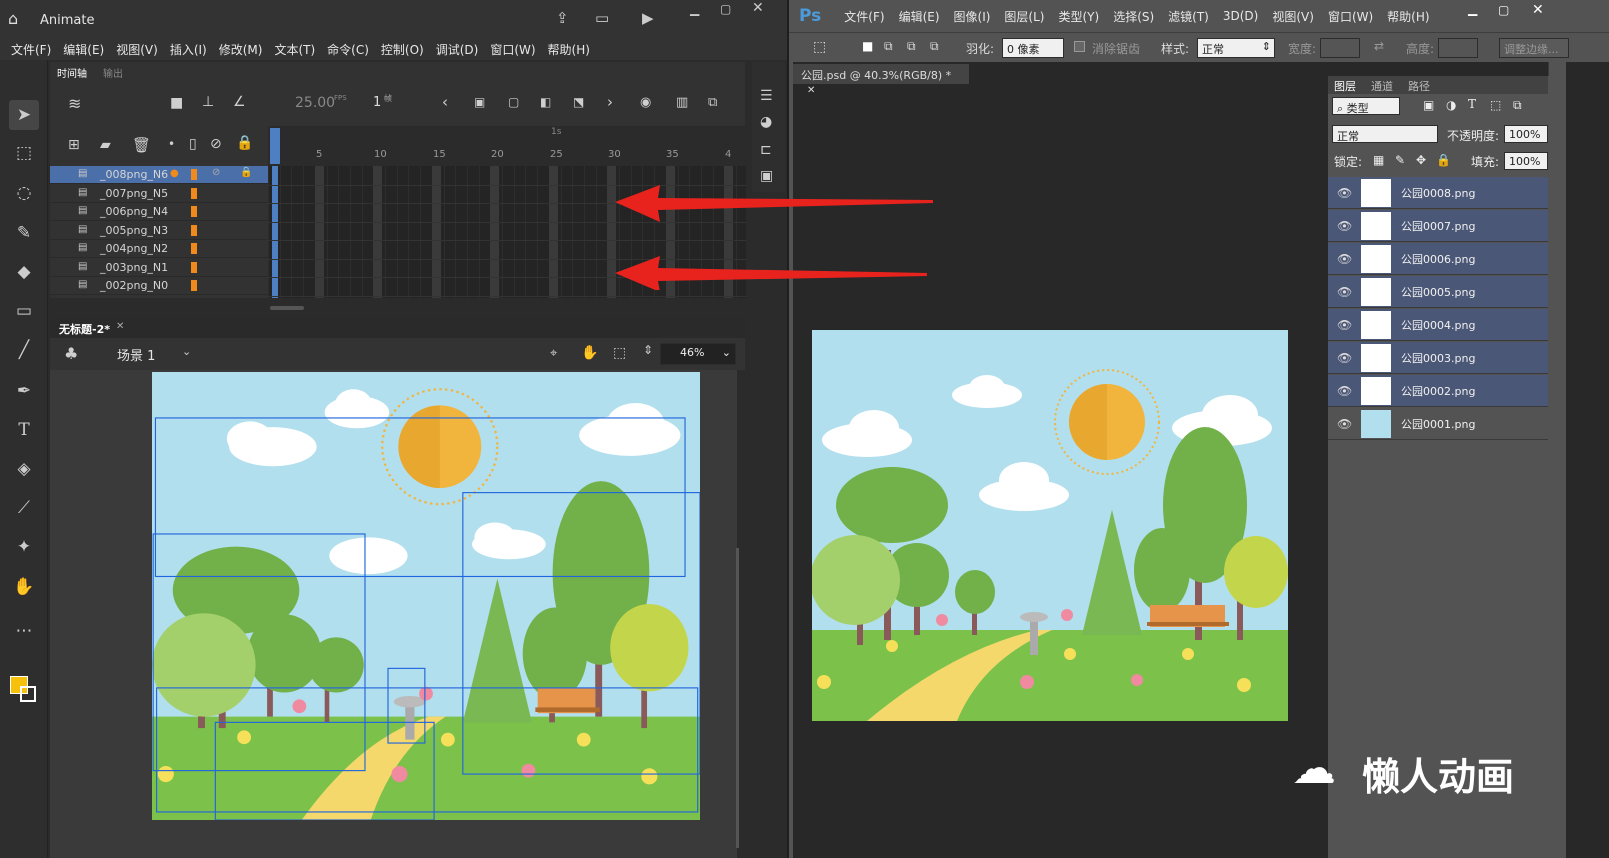 This screenshot has height=858, width=1609. I want to click on animate-menu-item: 控制(O), so click(402, 49).